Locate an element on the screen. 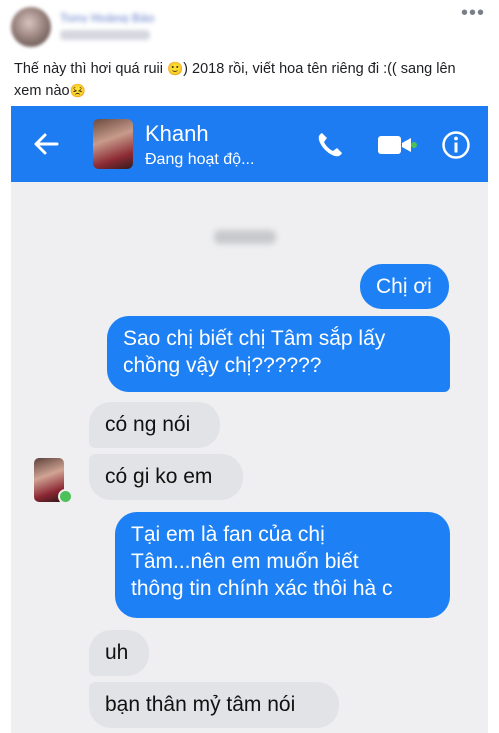  message-bubble-incoming: bạn thân mỷ tâm nói is located at coordinates (214, 705).